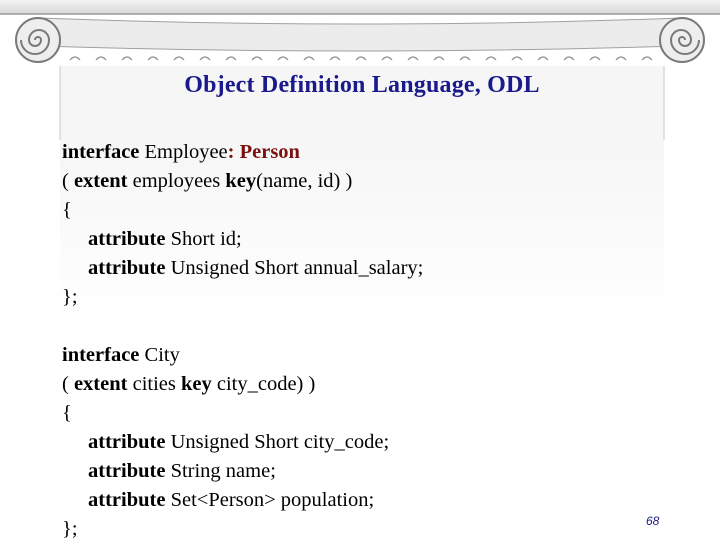 This screenshot has width=720, height=544. Describe the element at coordinates (367, 152) in the screenshot. I see `code-line-interface-employee: interface Employee: Person` at that location.